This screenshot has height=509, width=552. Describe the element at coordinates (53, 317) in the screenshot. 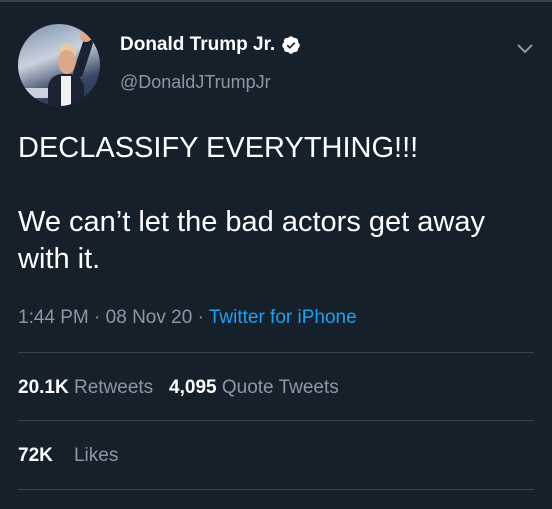

I see `tweet-time: 1:44 PM` at that location.